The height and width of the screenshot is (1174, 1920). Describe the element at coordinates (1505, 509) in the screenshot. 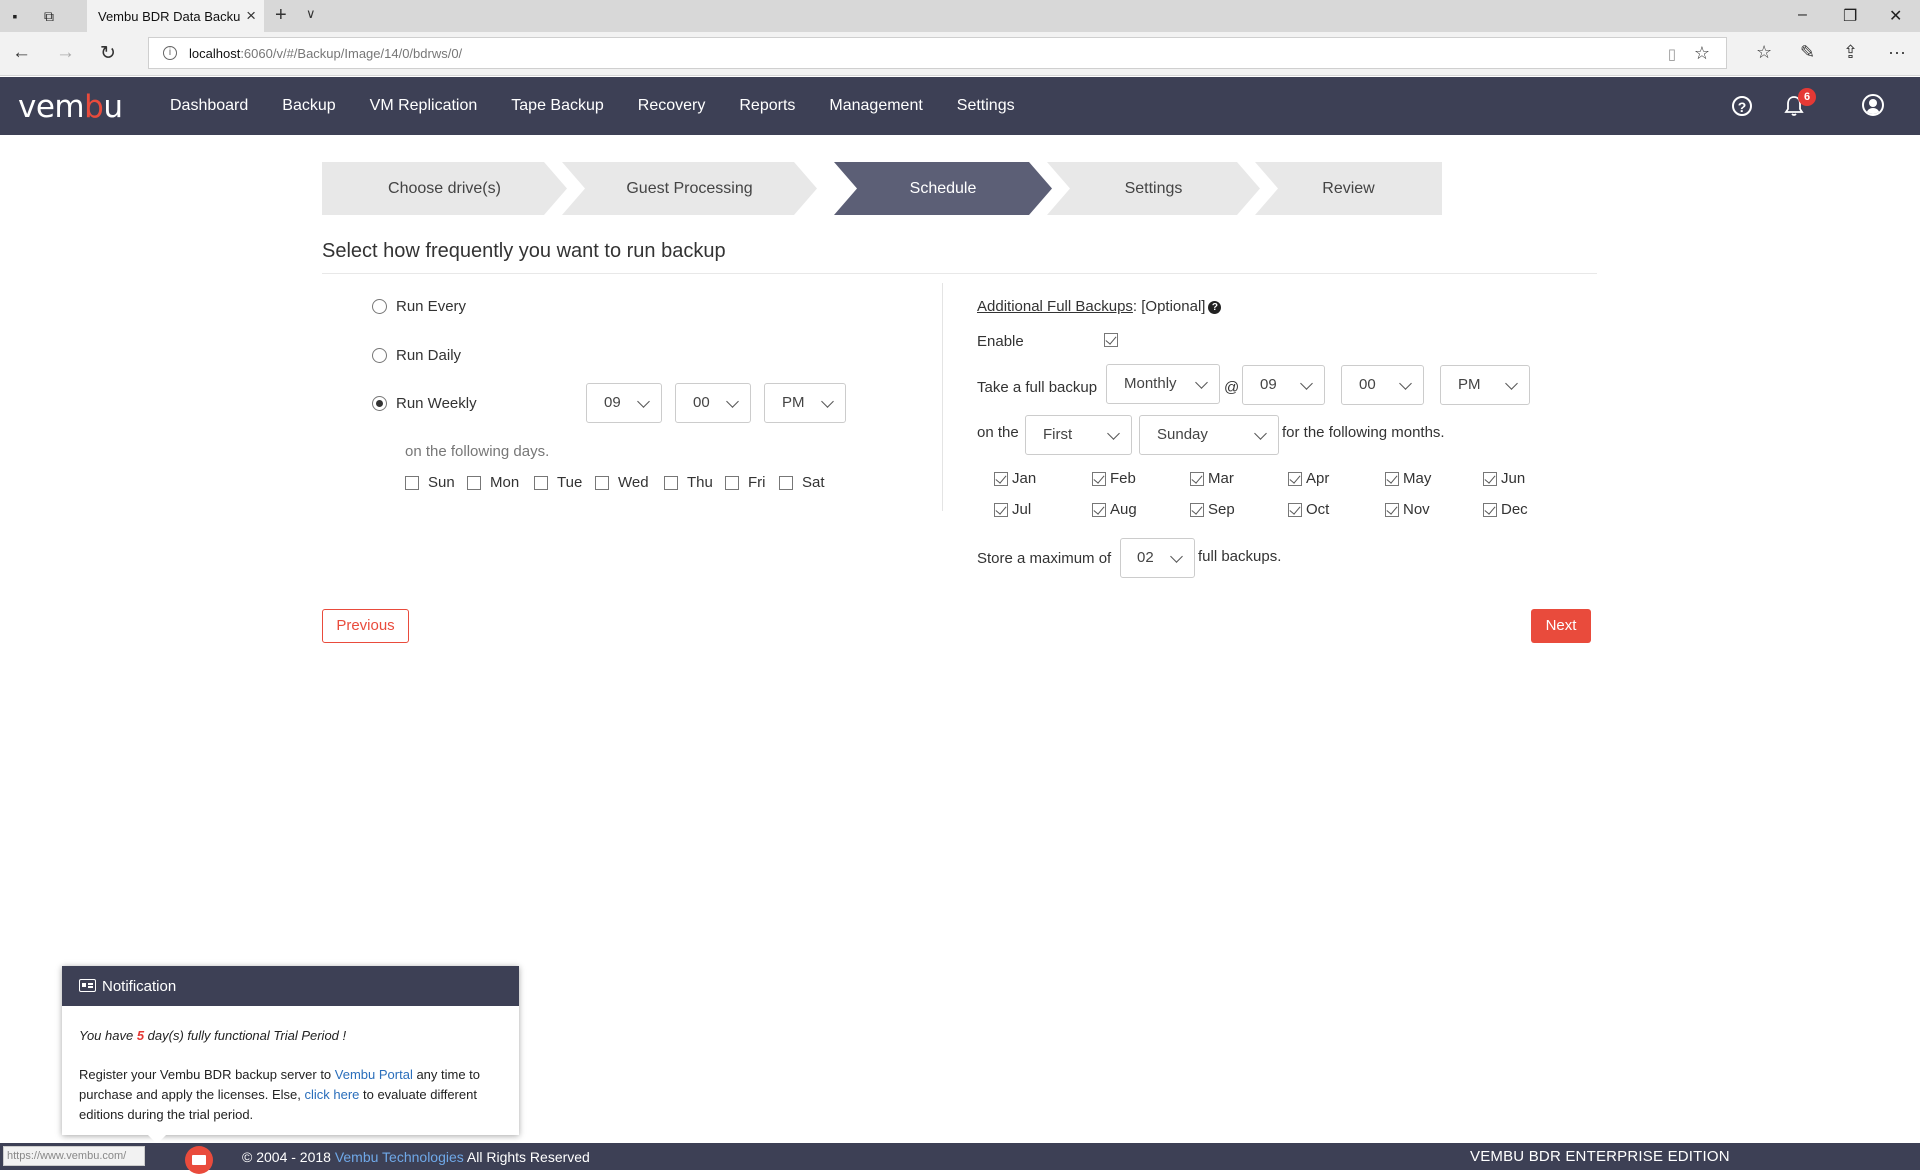

I see `month-checkbox-dec: Dec` at that location.